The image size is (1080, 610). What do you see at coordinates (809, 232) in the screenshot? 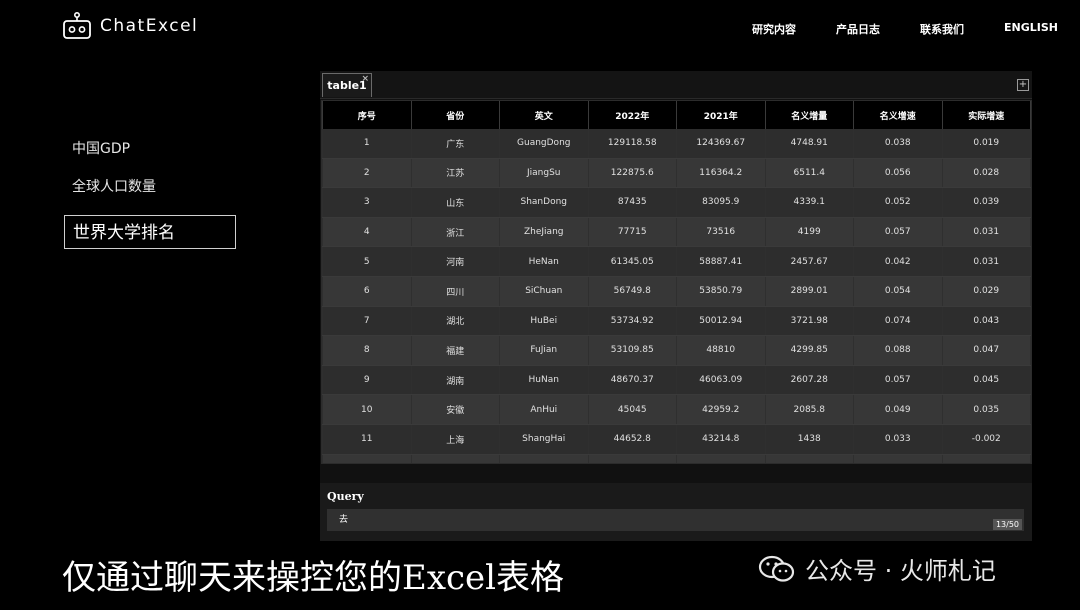
I see `table-cell: 4199` at bounding box center [809, 232].